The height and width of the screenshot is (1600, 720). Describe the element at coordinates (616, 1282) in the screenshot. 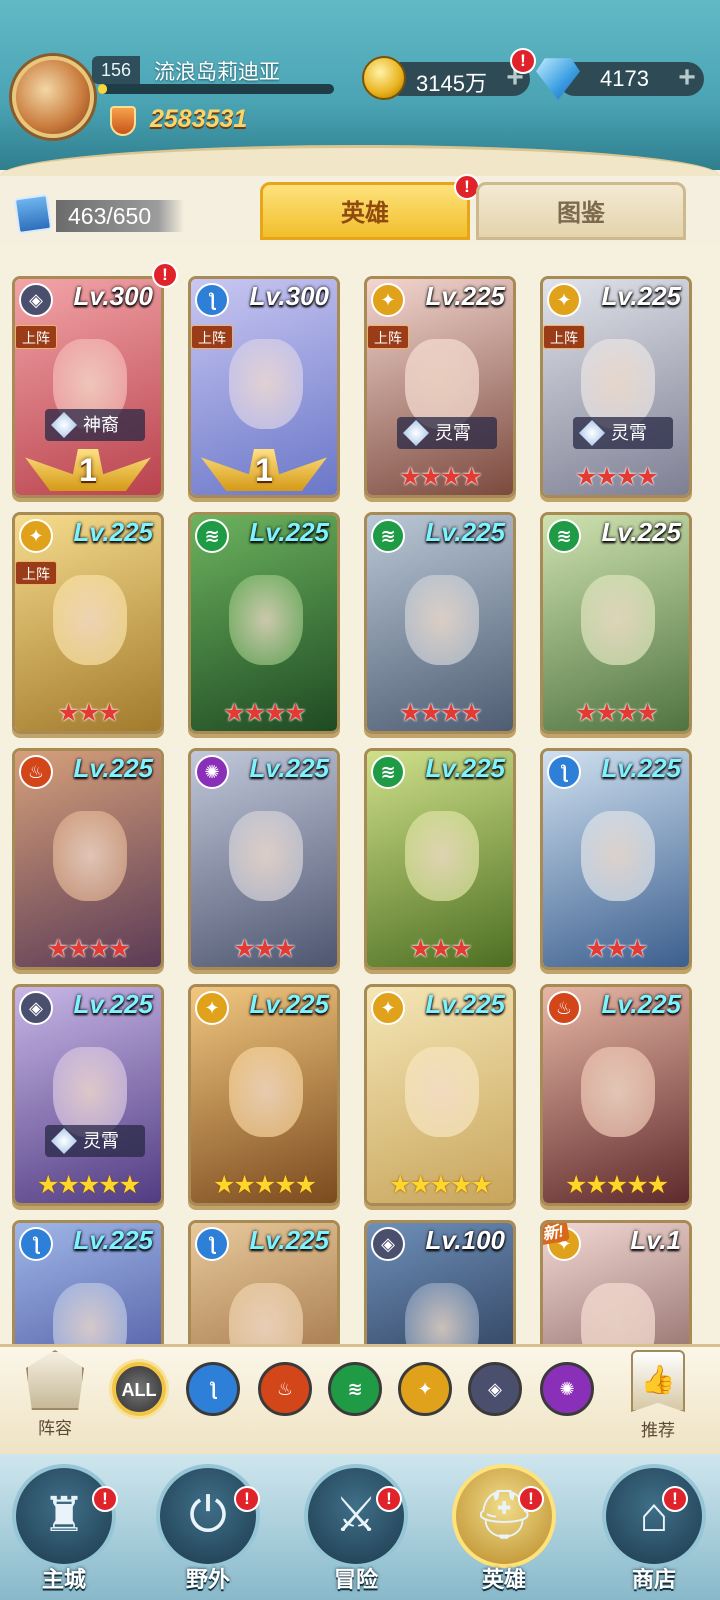

I see `hero-card: ✦ Lv.1 新!` at that location.